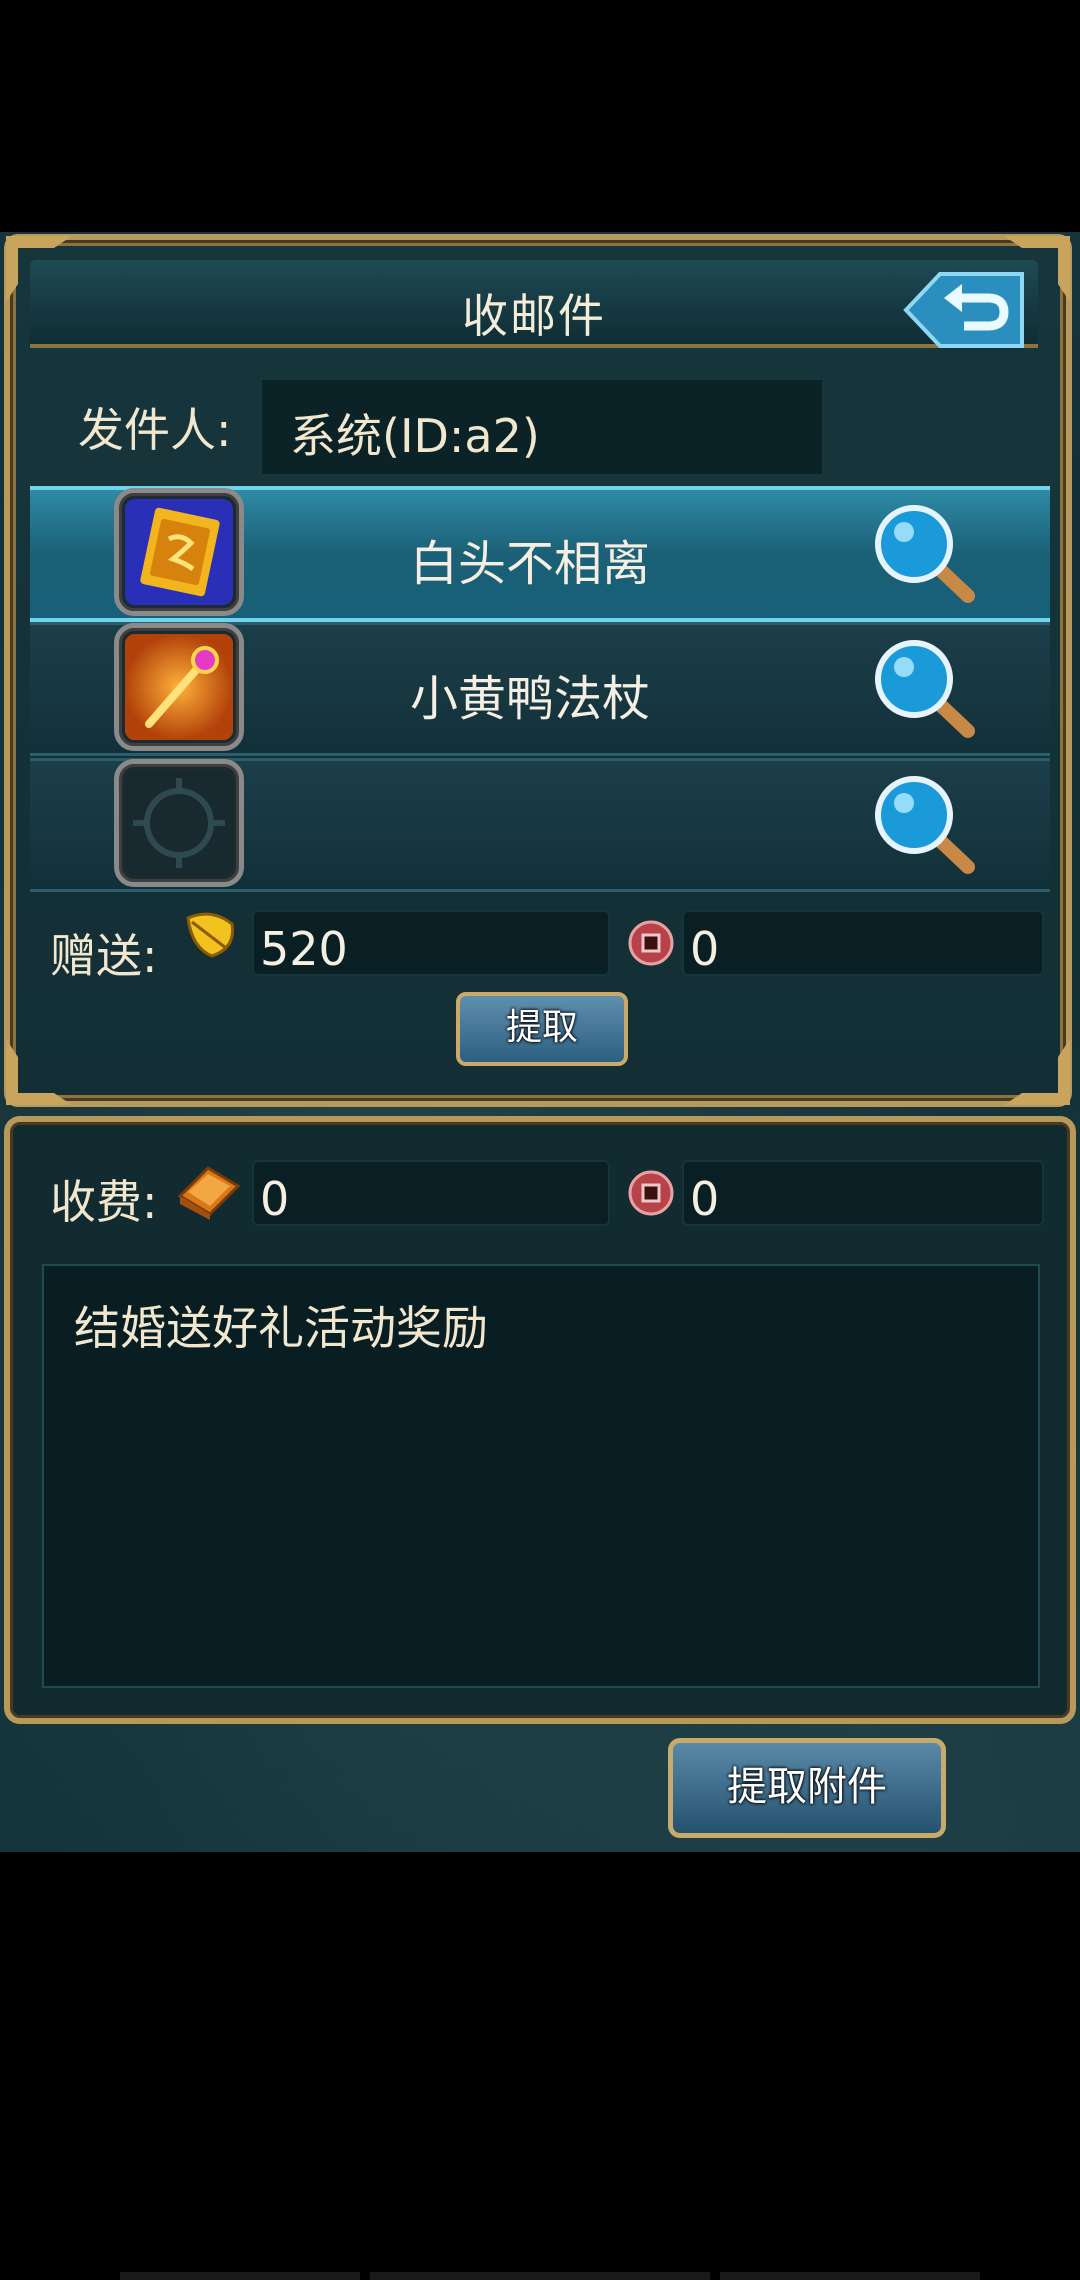 Image resolution: width=1080 pixels, height=2280 pixels. I want to click on gift-coin-field: 0, so click(863, 943).